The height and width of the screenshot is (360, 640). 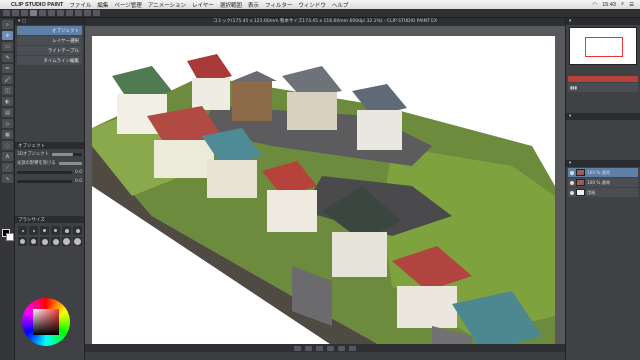 What do you see at coordinates (7, 134) in the screenshot?
I see `frame-icon: ▦` at bounding box center [7, 134].